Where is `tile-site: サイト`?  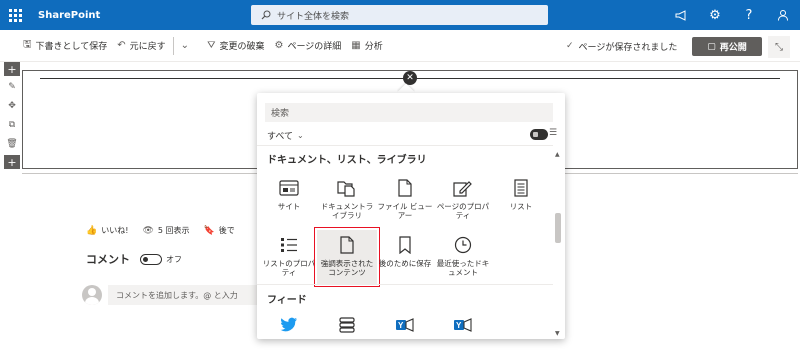 tile-site: サイト is located at coordinates (289, 200).